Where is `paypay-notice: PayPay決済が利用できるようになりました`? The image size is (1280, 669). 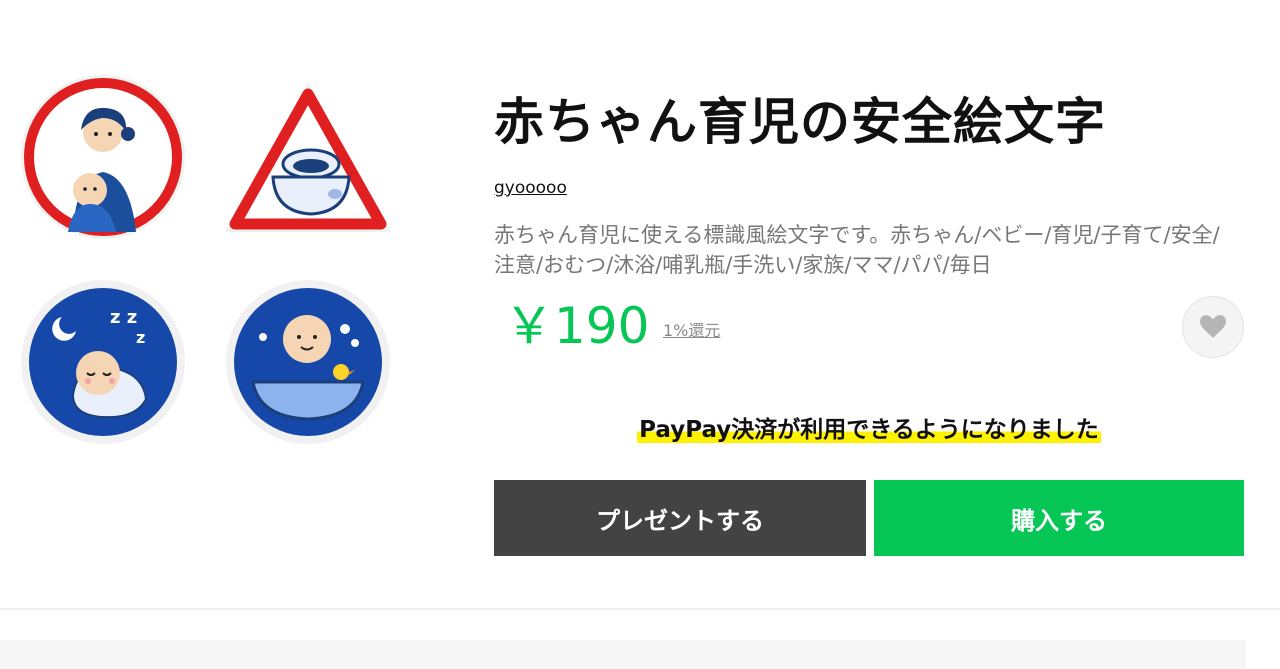
paypay-notice: PayPay決済が利用できるようになりました is located at coordinates (869, 427).